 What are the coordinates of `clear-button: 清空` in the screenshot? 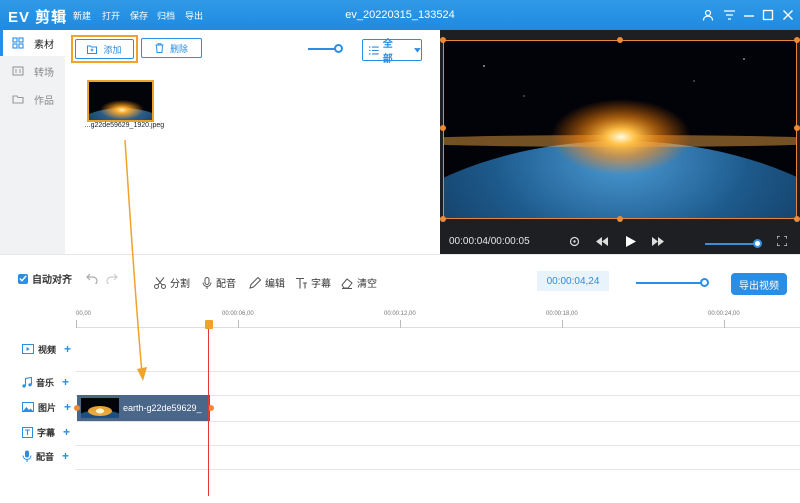 It's located at (359, 282).